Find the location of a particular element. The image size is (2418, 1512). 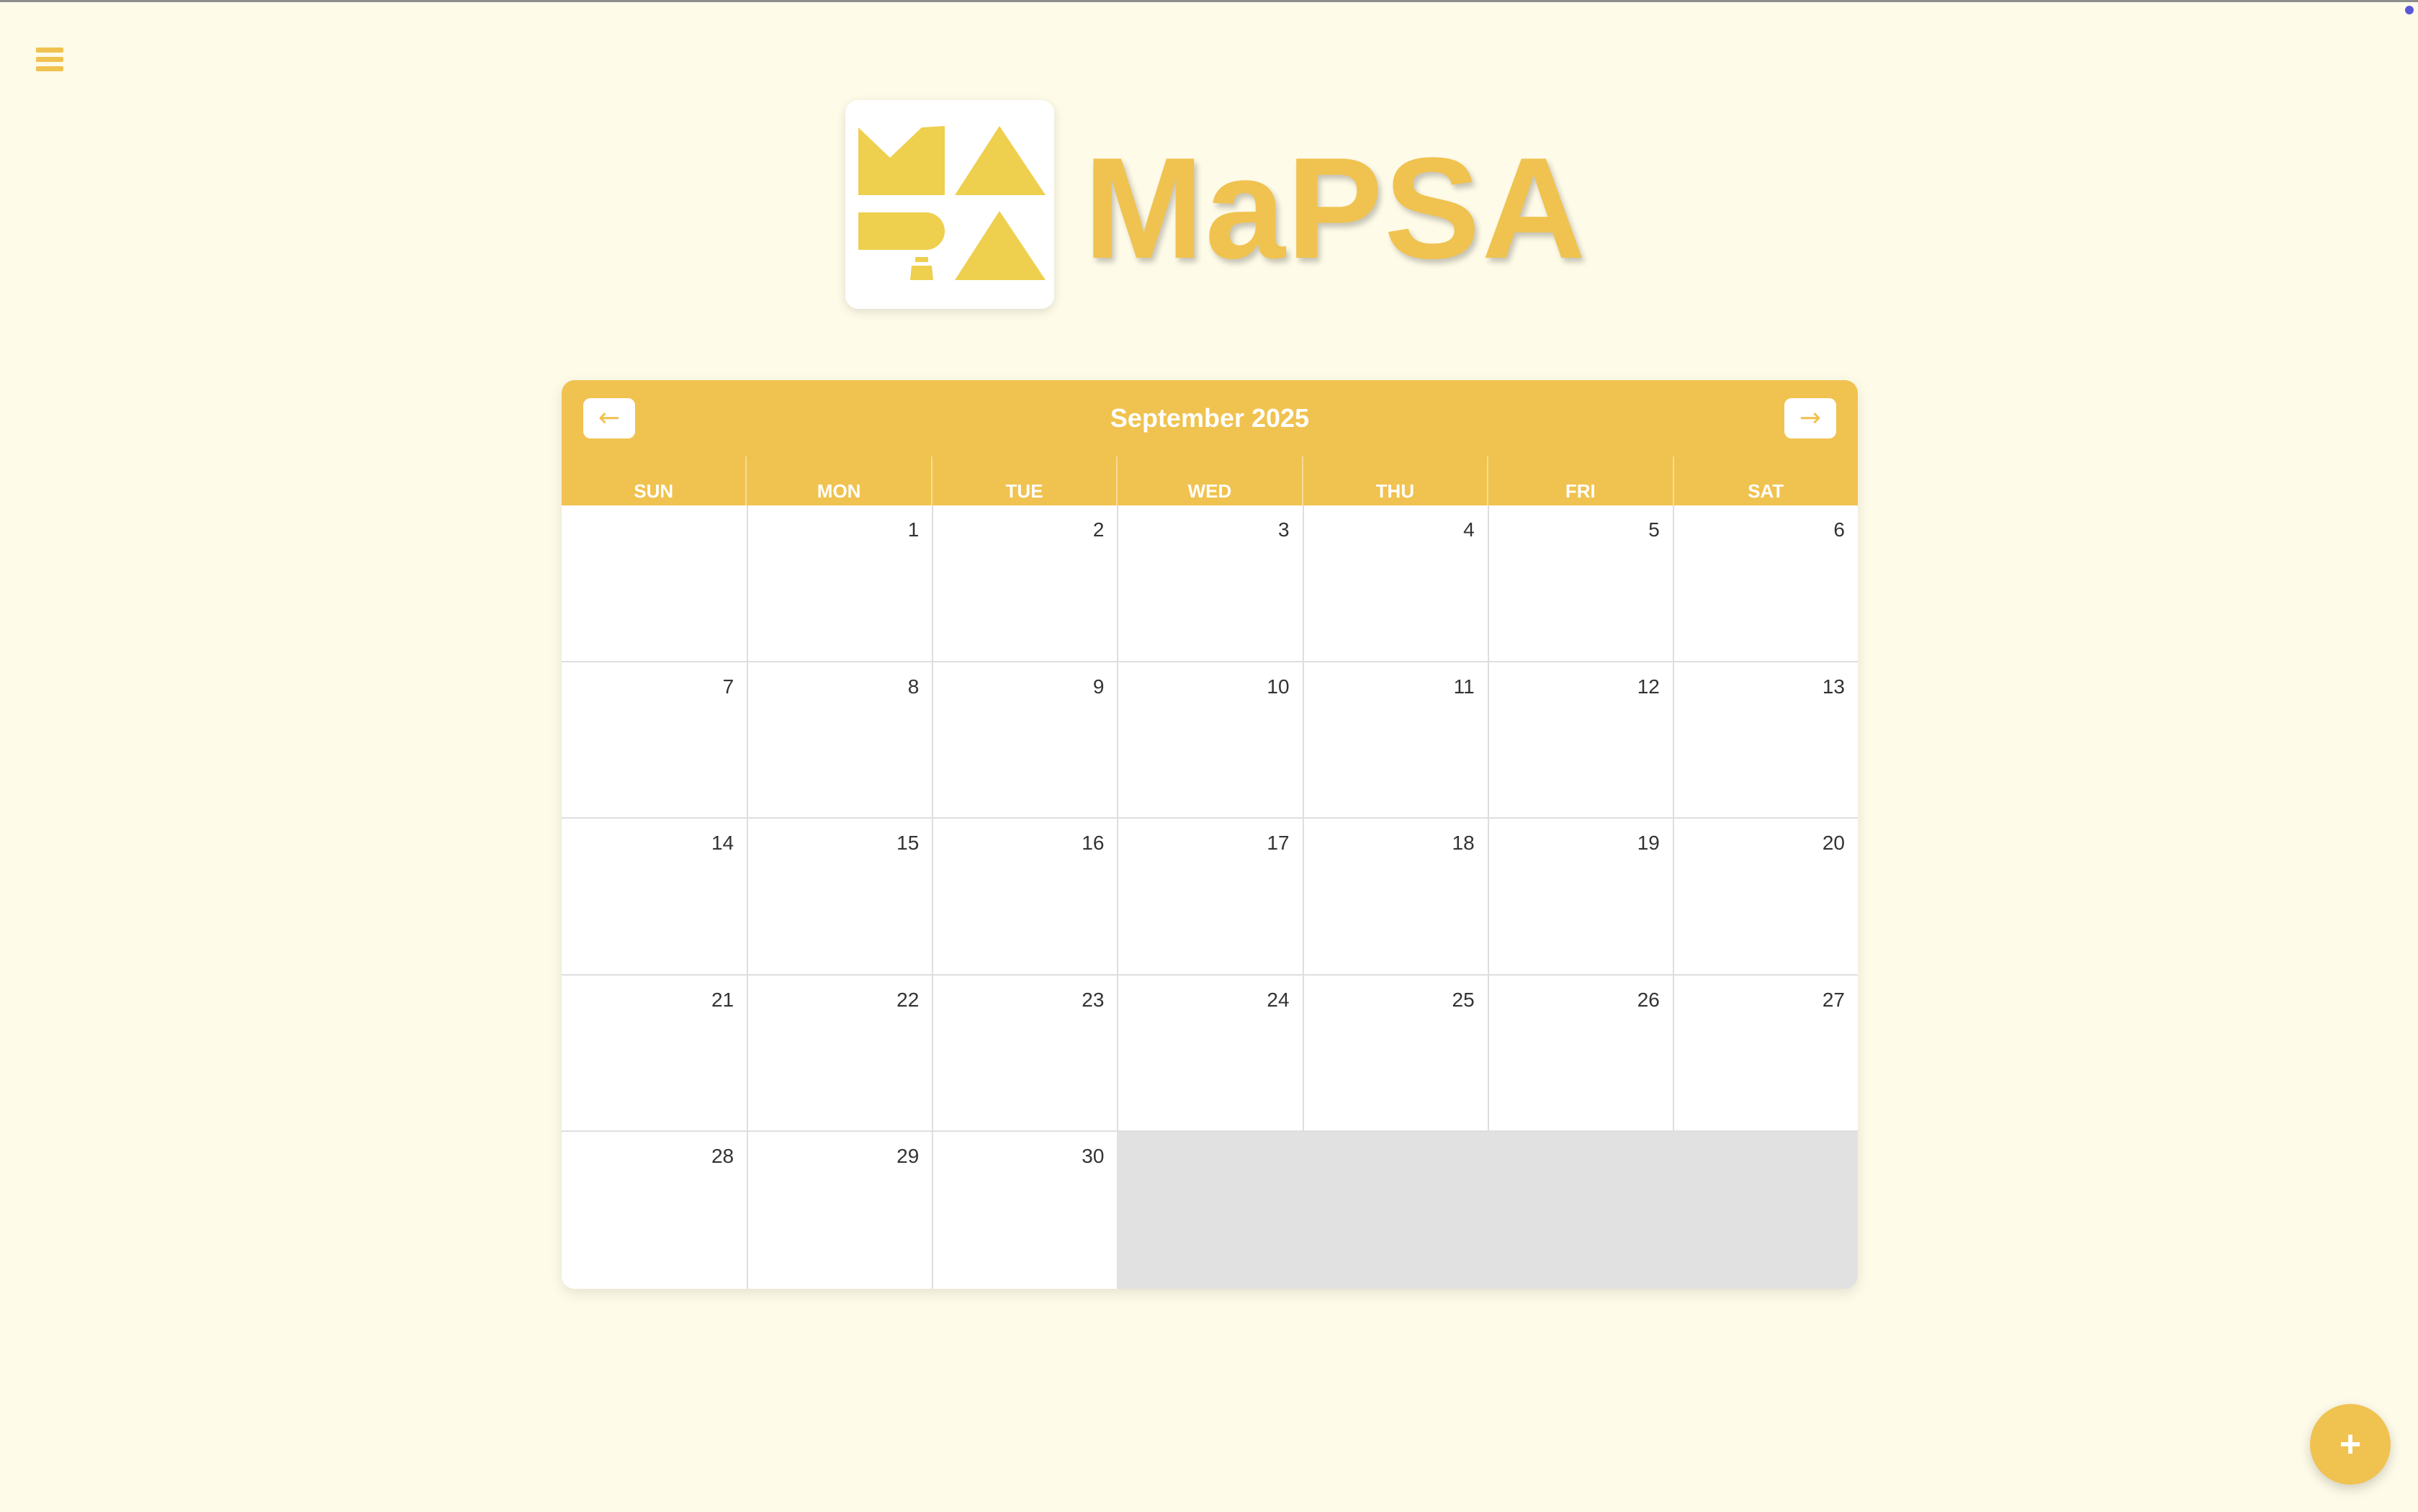

day-number: 5 is located at coordinates (1654, 529).